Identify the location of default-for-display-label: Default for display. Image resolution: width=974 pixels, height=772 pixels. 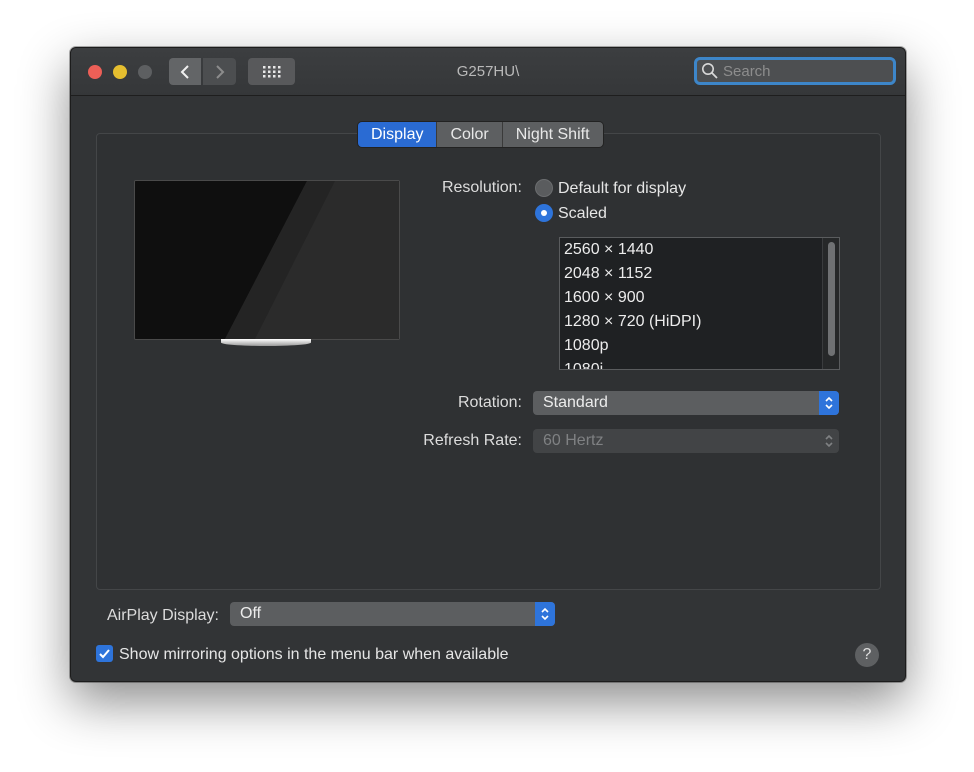
(622, 188).